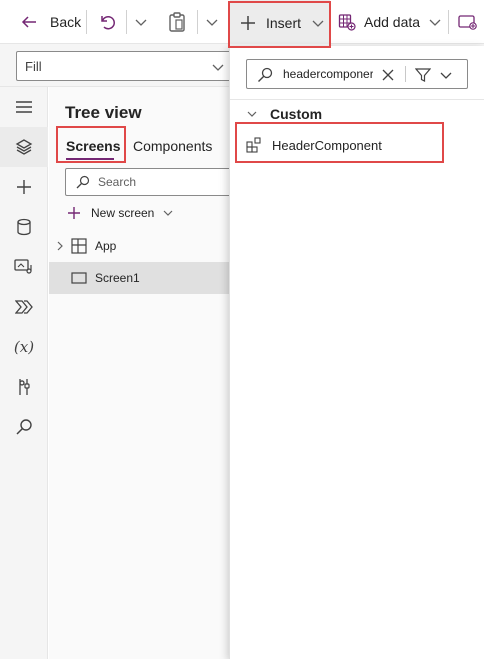  I want to click on clipboard-icon, so click(177, 22).